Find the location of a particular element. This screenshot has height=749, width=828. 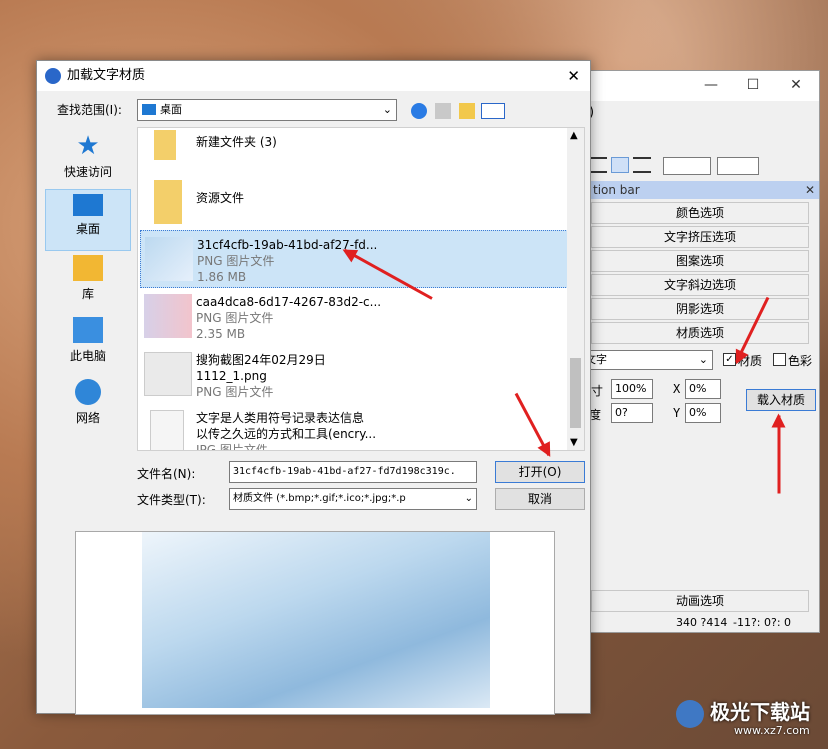

place-this-pc: 此电脑 is located at coordinates (88, 344).